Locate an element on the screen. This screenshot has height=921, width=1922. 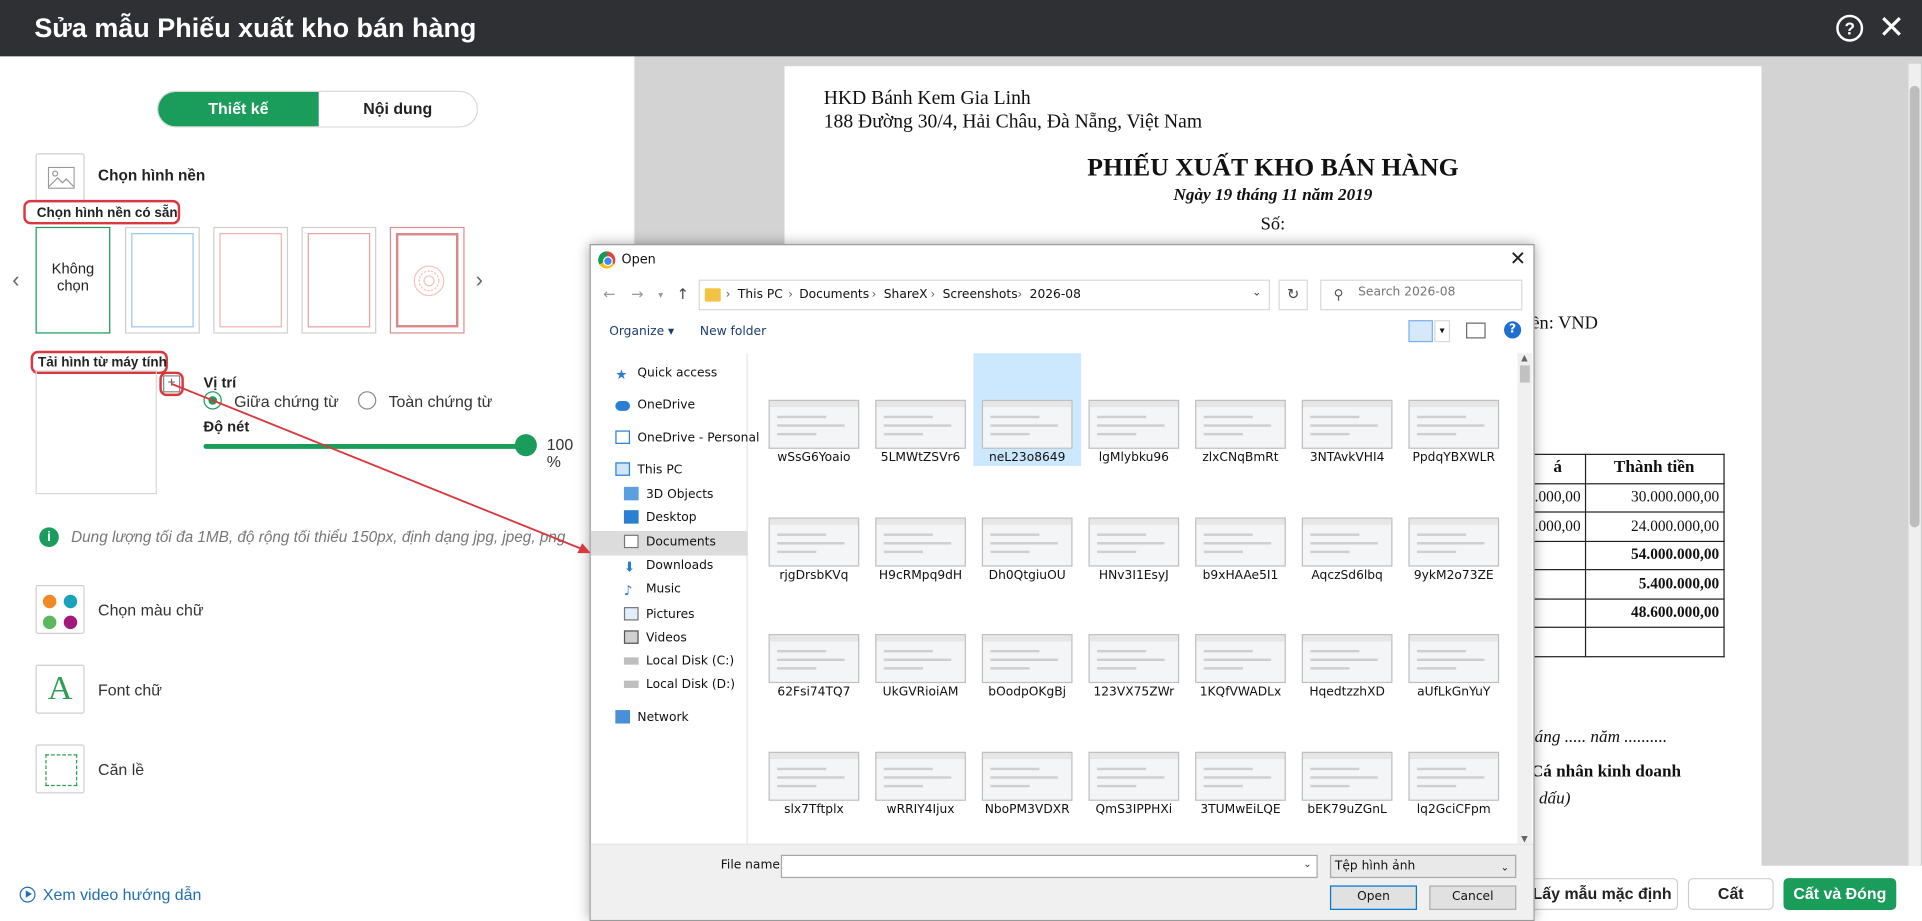
add-image-button: + is located at coordinates (172, 384).